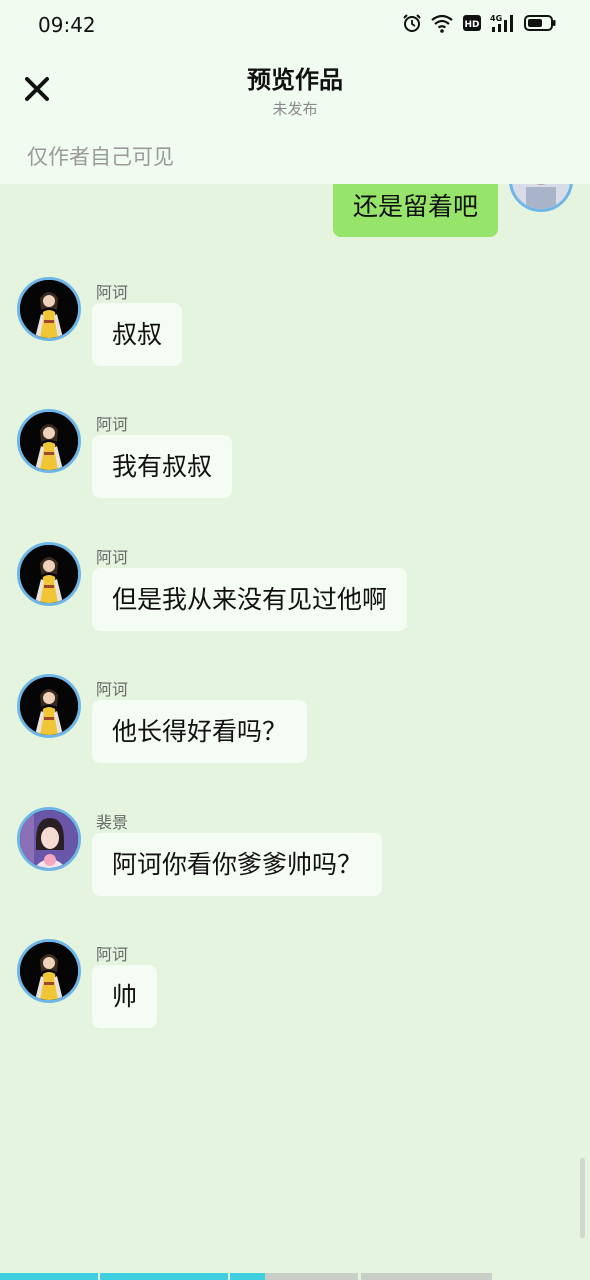 The width and height of the screenshot is (590, 1280). I want to click on message-bubble: 他长得好看吗？, so click(200, 731).